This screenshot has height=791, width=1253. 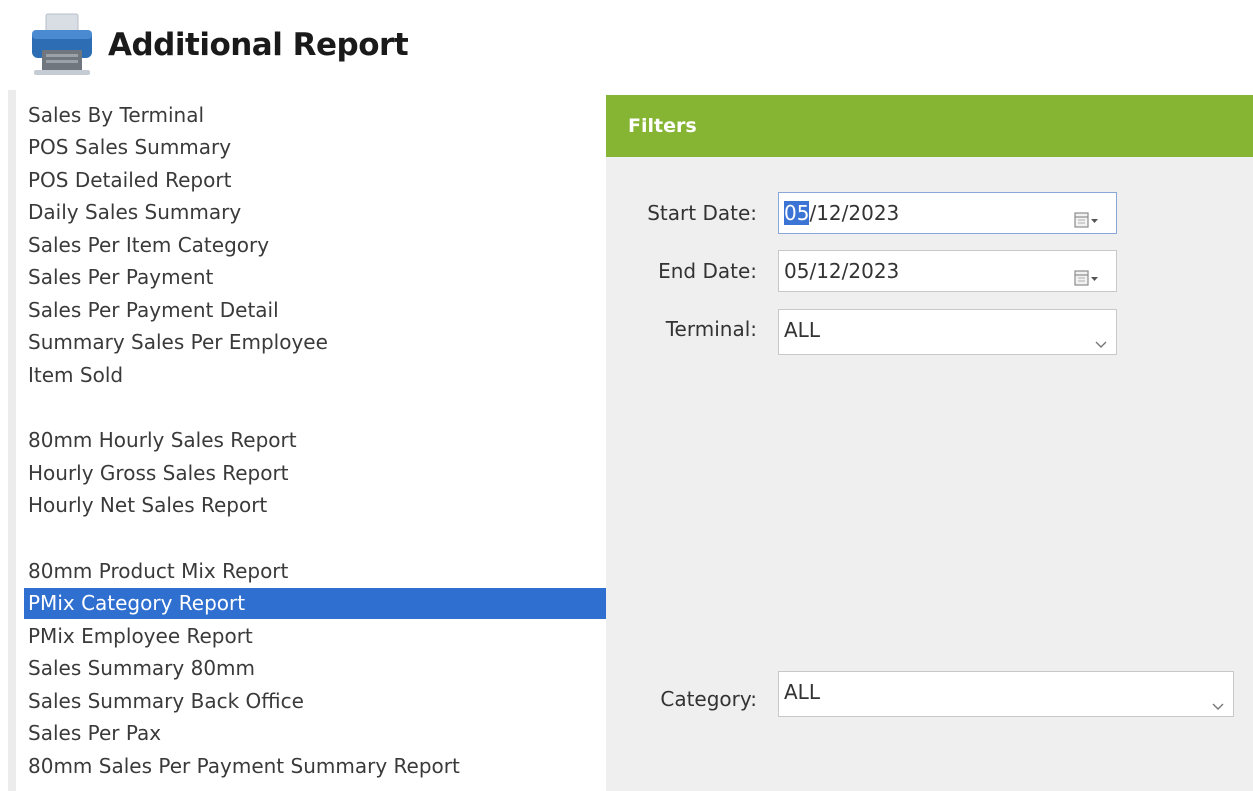 I want to click on report-item-daily-sales-summary: Daily Sales Summary, so click(x=134, y=212).